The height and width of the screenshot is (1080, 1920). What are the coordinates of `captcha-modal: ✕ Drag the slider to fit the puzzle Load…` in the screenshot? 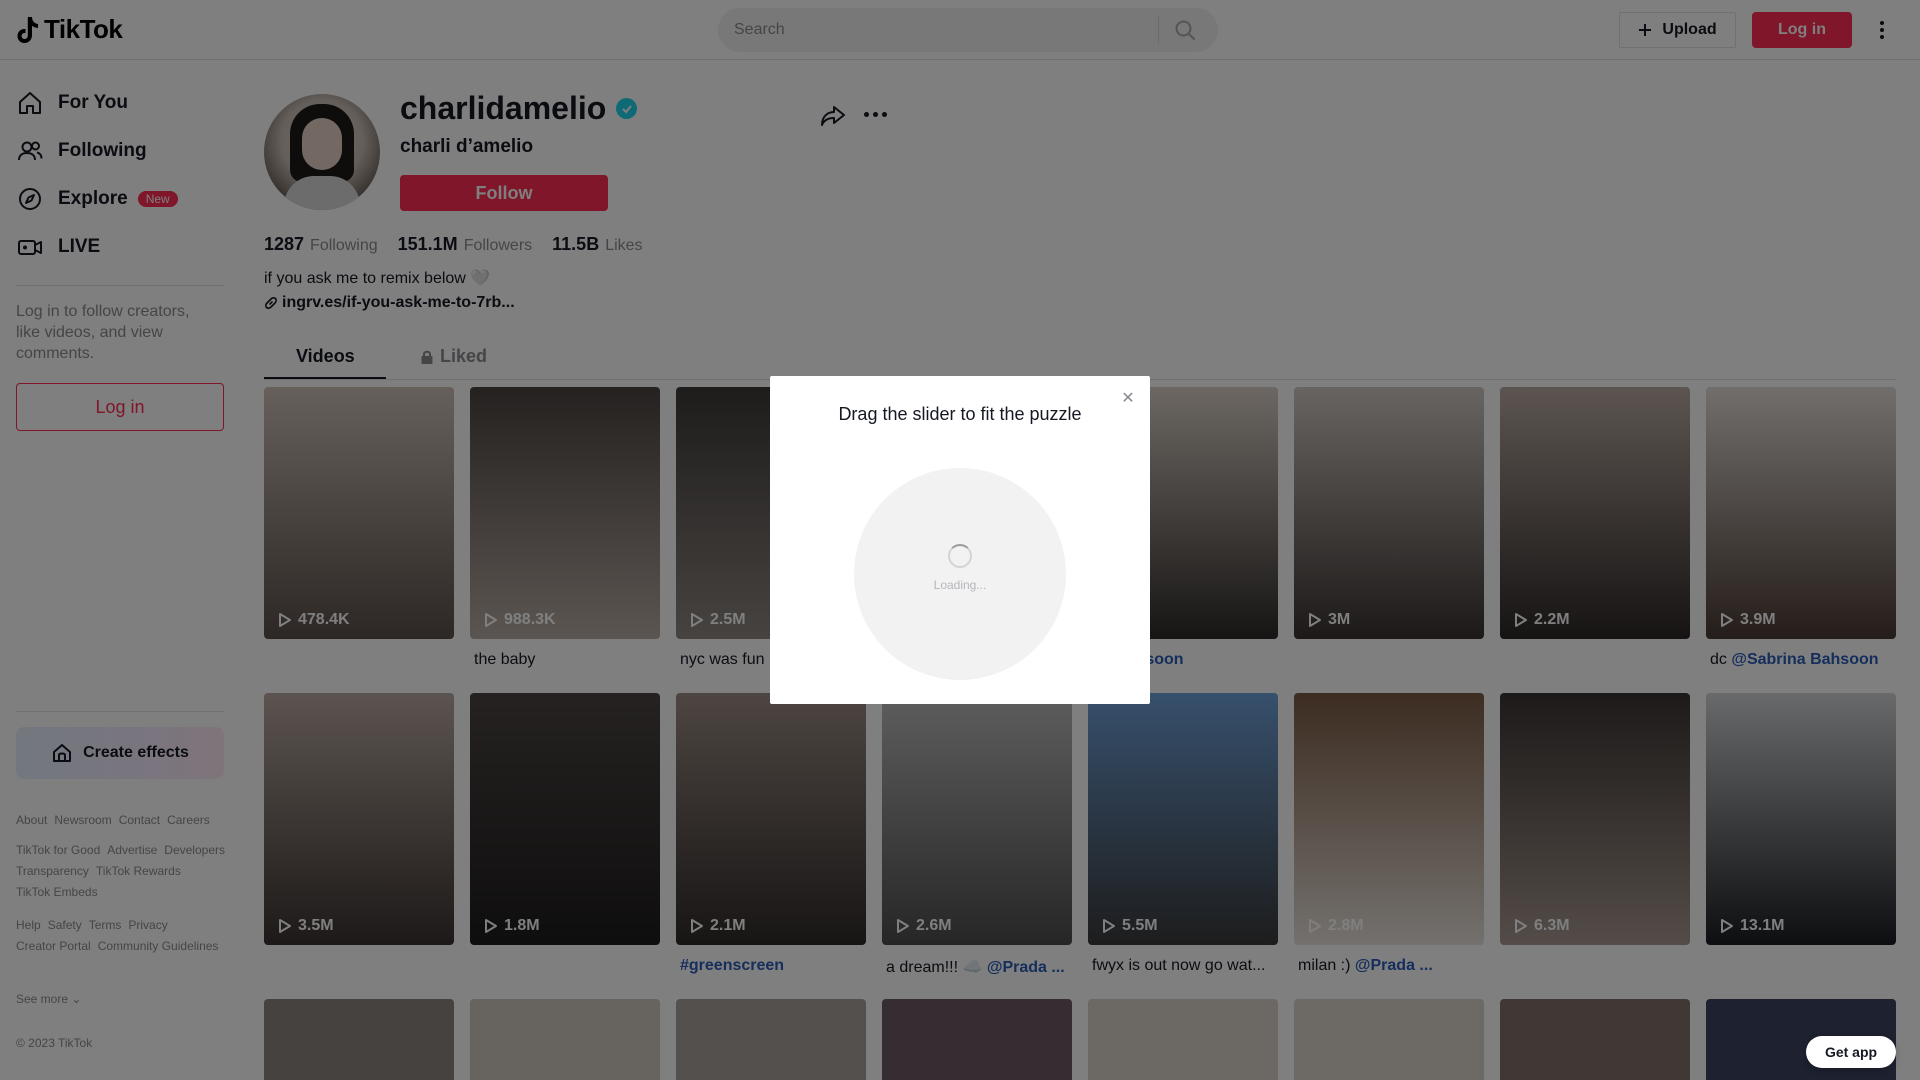 It's located at (960, 540).